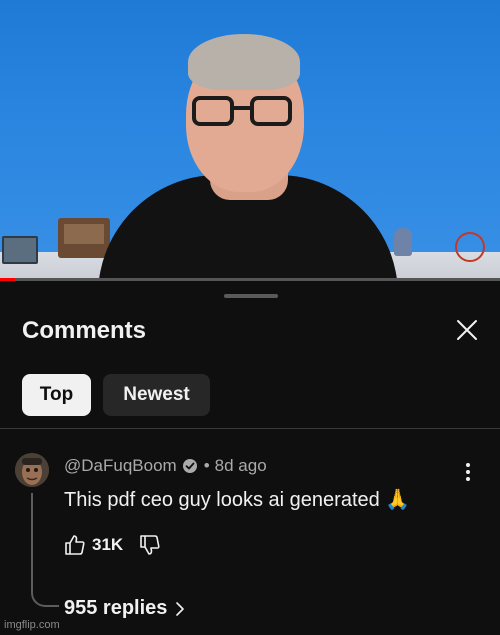 Image resolution: width=500 pixels, height=635 pixels. I want to click on thumbs-down-icon, so click(150, 545).